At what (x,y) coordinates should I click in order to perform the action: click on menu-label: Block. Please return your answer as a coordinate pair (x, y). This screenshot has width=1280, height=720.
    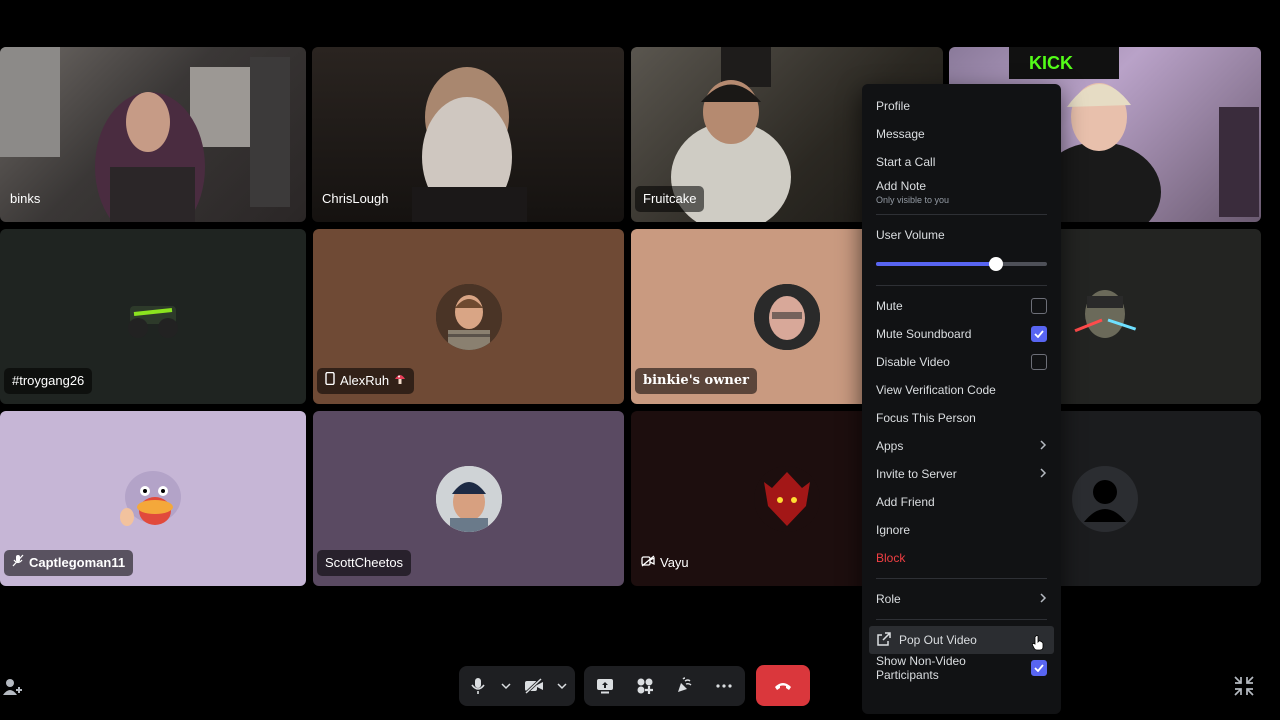
    Looking at the image, I should click on (891, 558).